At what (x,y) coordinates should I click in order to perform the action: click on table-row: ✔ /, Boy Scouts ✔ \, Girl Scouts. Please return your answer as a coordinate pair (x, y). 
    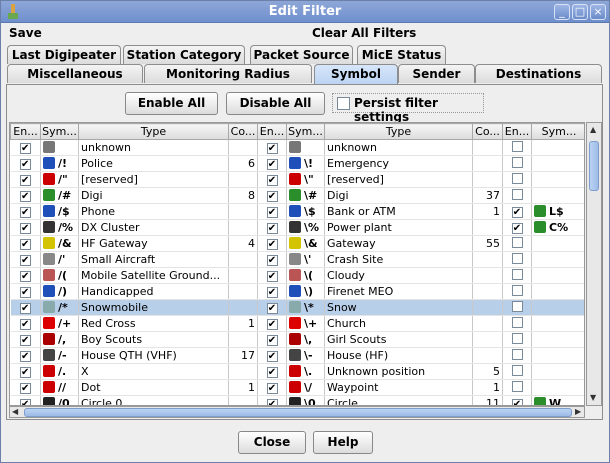
    Looking at the image, I should click on (297, 339).